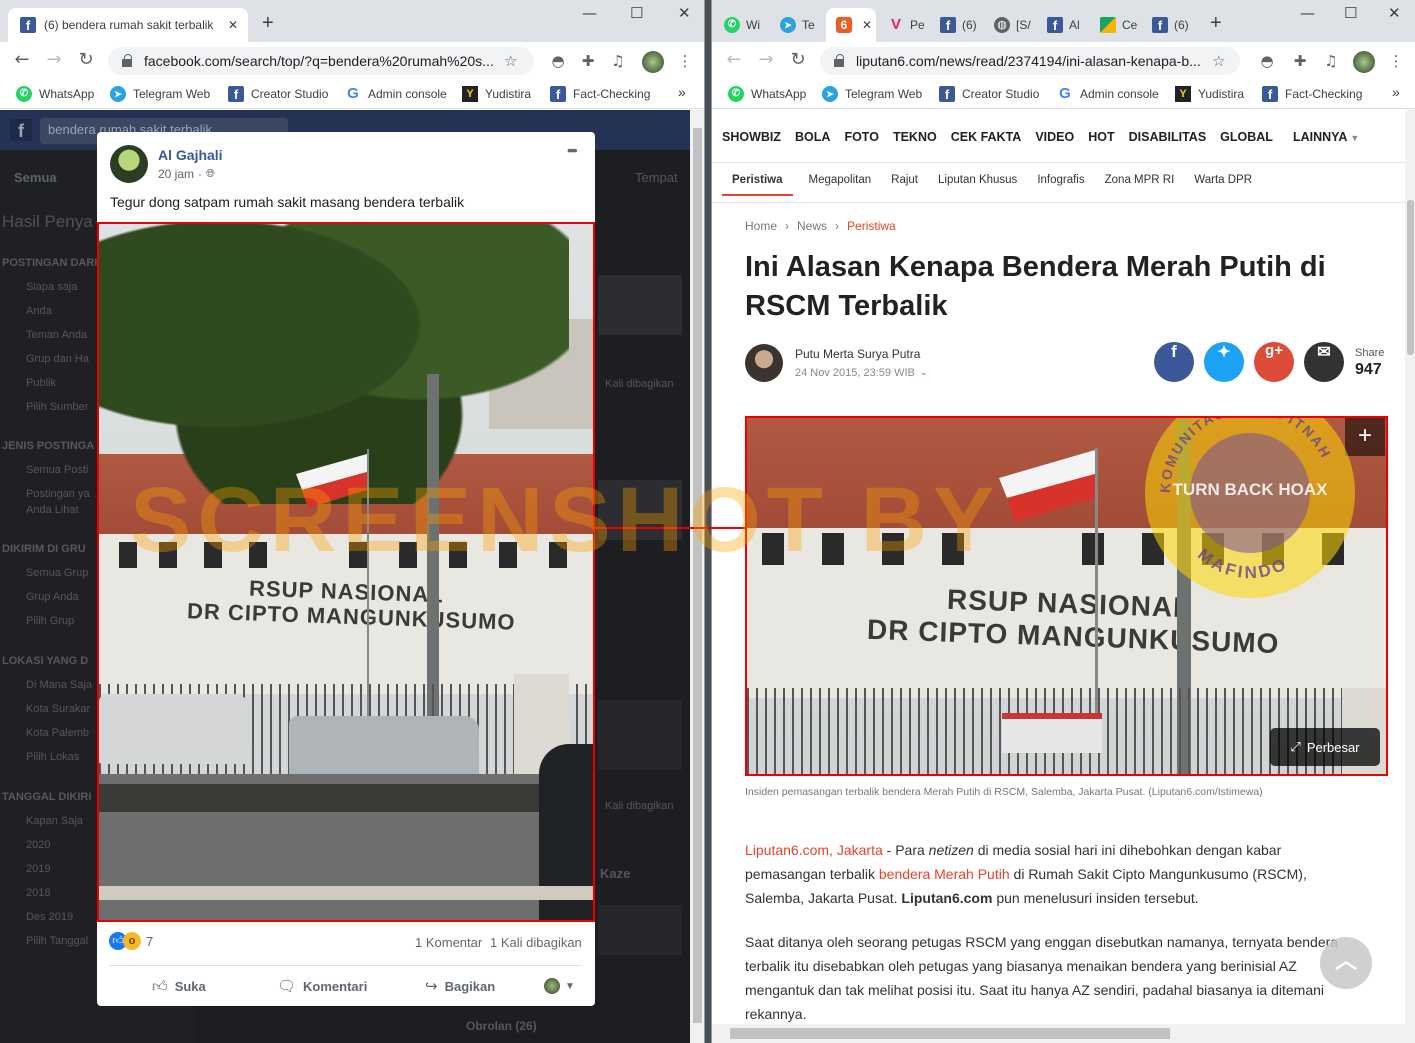 The image size is (1415, 1043). What do you see at coordinates (1246, 137) in the screenshot?
I see `nav-global: GLOBAL` at bounding box center [1246, 137].